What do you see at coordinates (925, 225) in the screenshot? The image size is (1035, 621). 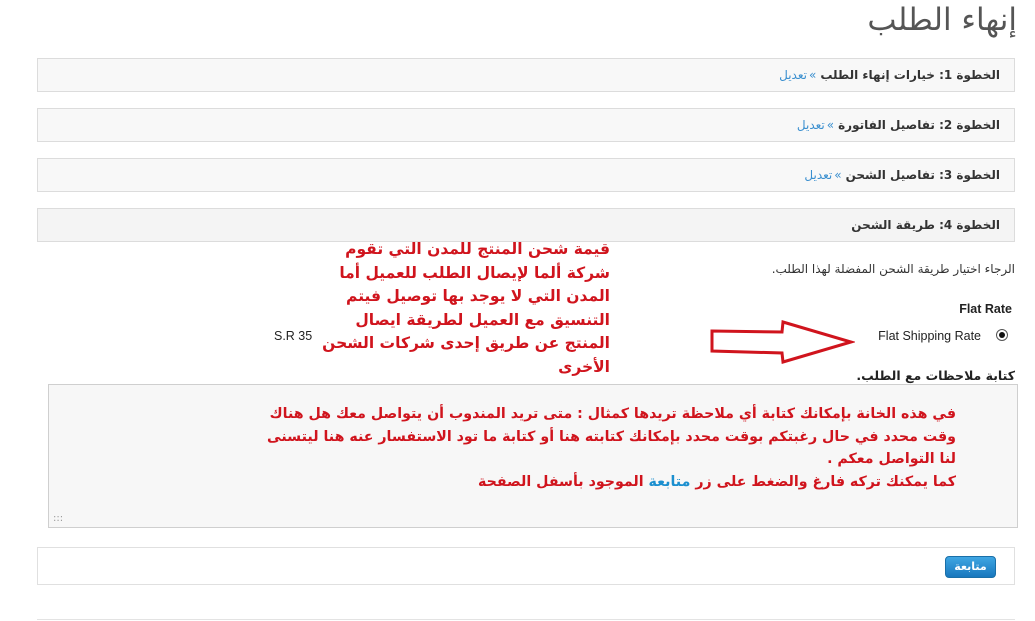 I see `step-4-title: الخطوة 4: طريقة الشحن` at bounding box center [925, 225].